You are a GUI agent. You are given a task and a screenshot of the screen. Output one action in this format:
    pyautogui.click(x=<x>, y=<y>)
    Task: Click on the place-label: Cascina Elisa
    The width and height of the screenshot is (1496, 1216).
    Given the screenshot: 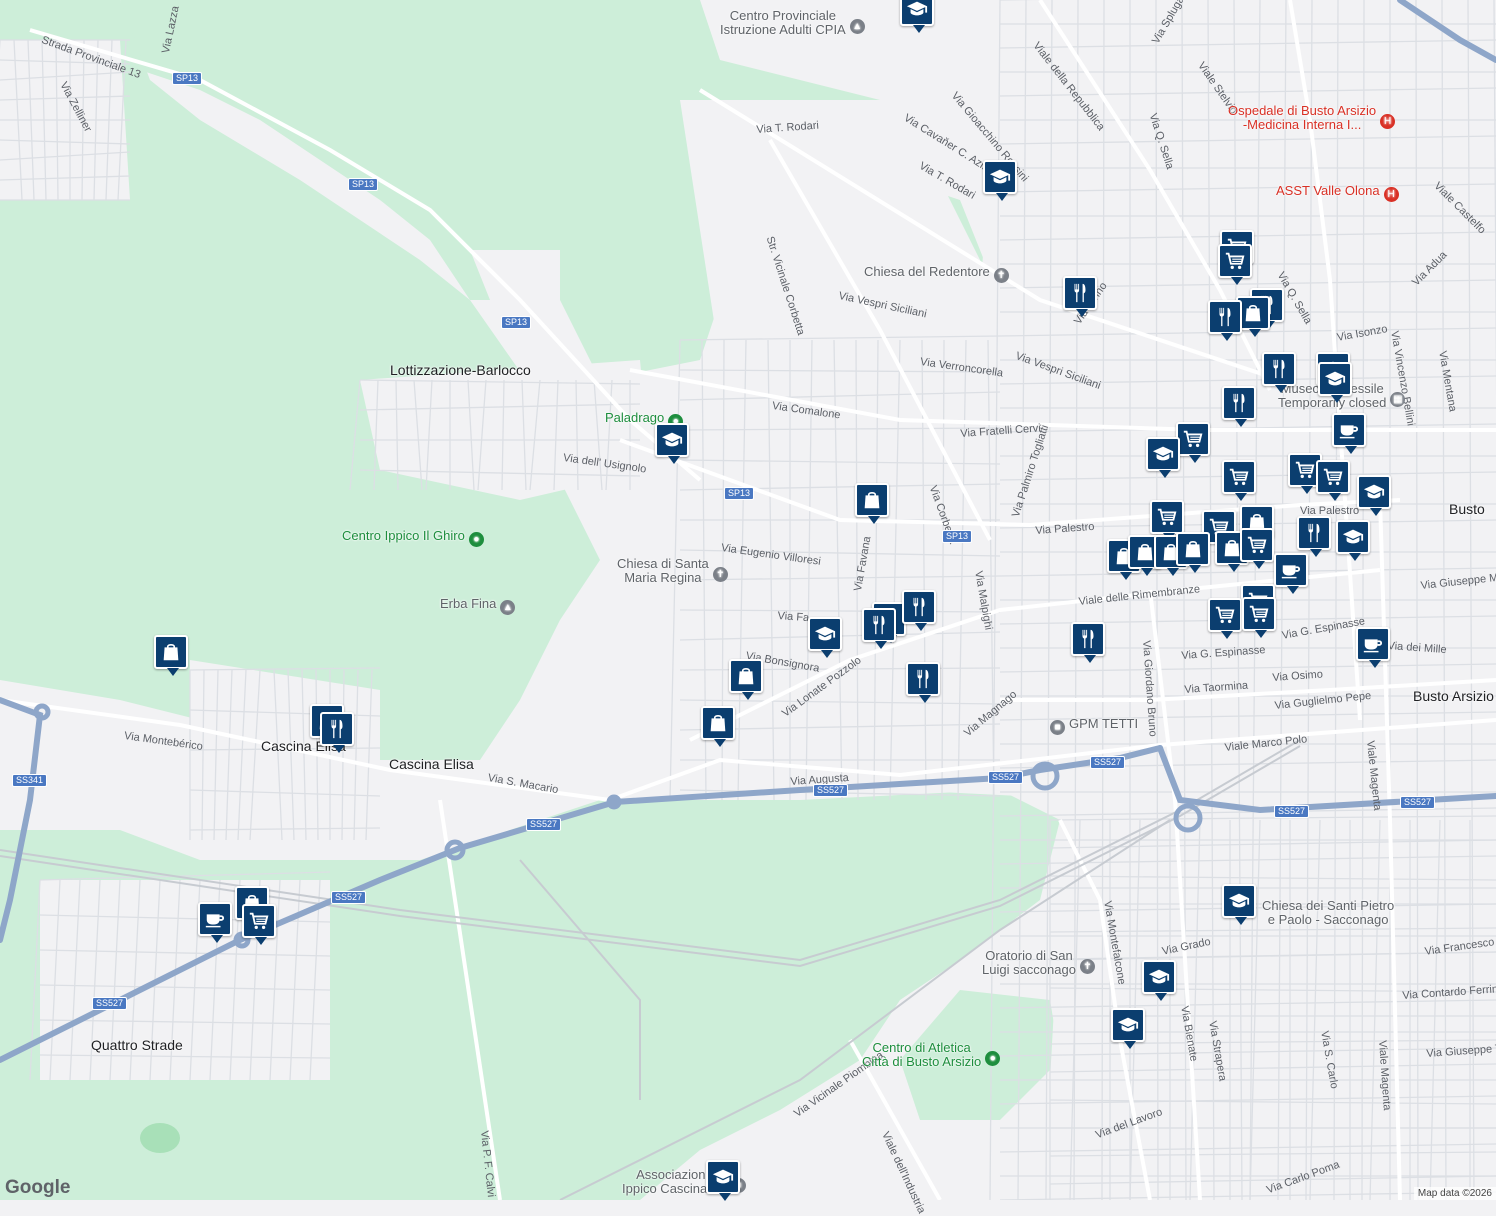 What is the action you would take?
    pyautogui.click(x=431, y=764)
    